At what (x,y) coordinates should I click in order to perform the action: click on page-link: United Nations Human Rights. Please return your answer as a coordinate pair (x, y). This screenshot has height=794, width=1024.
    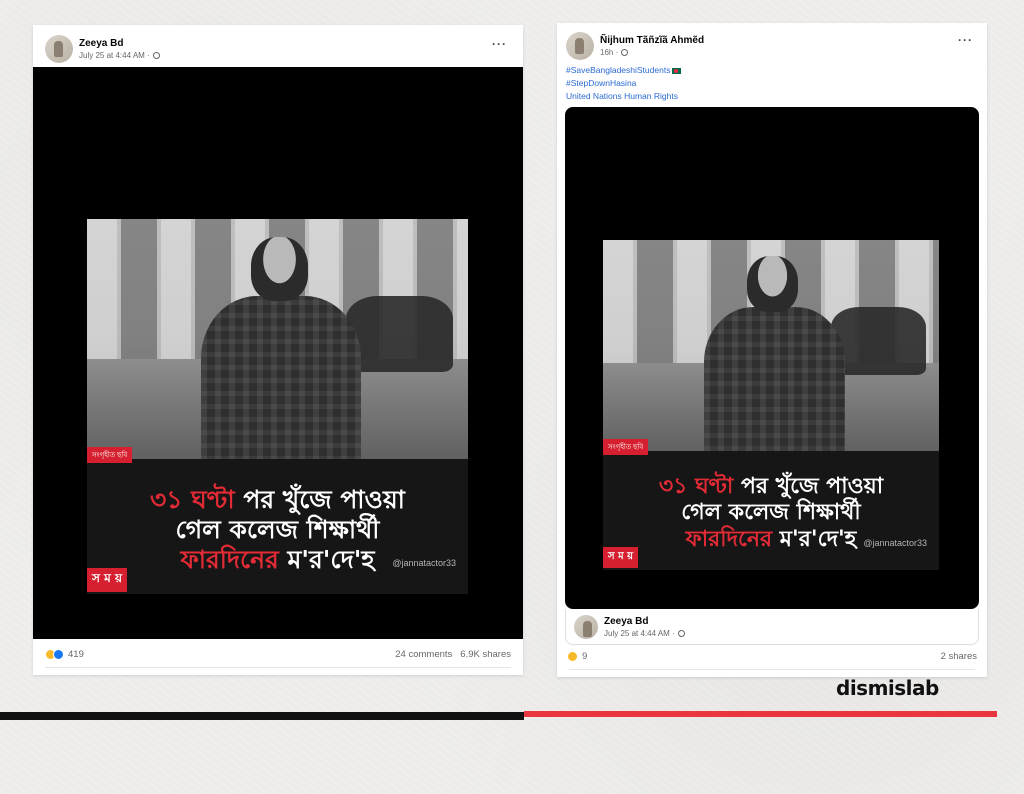
    Looking at the image, I should click on (623, 96).